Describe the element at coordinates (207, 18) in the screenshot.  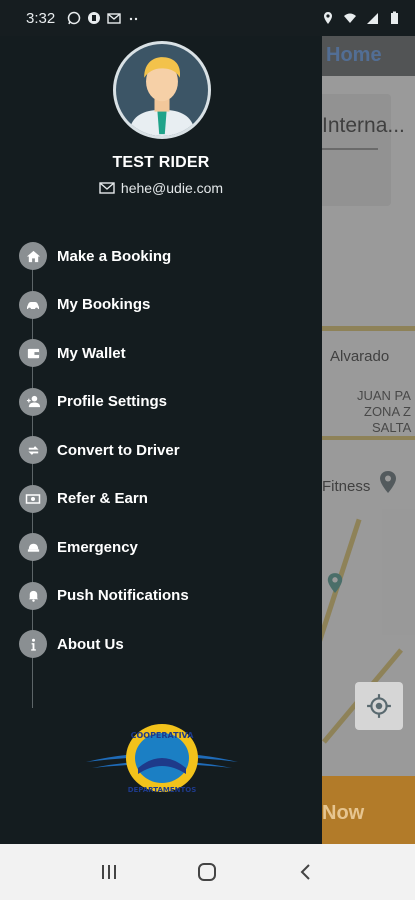
I see `status-bar: 3:32` at that location.